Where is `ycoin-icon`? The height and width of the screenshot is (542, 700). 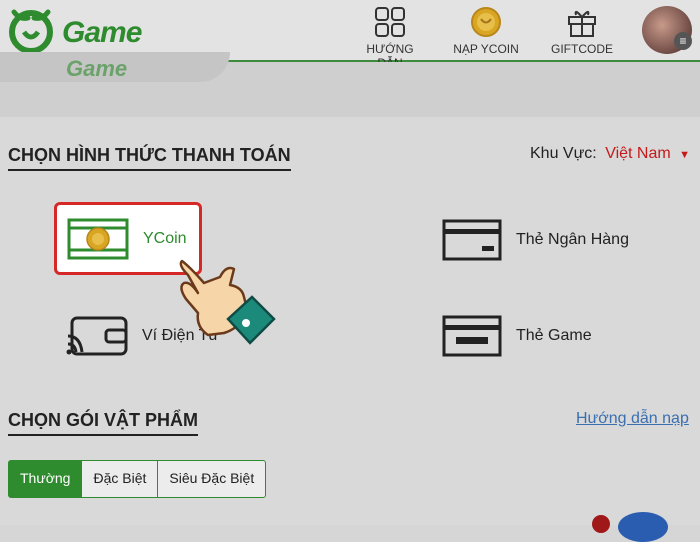
ycoin-icon is located at coordinates (486, 22).